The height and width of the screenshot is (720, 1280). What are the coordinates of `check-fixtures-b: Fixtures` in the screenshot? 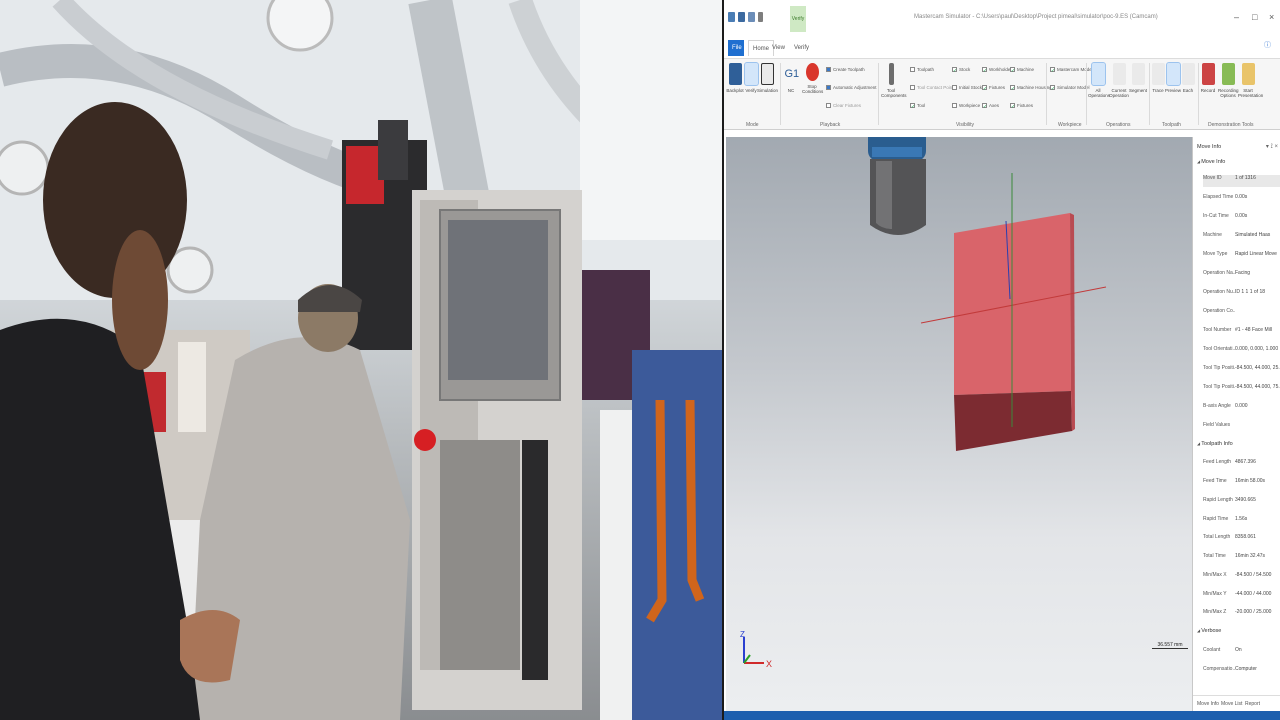 It's located at (1021, 106).